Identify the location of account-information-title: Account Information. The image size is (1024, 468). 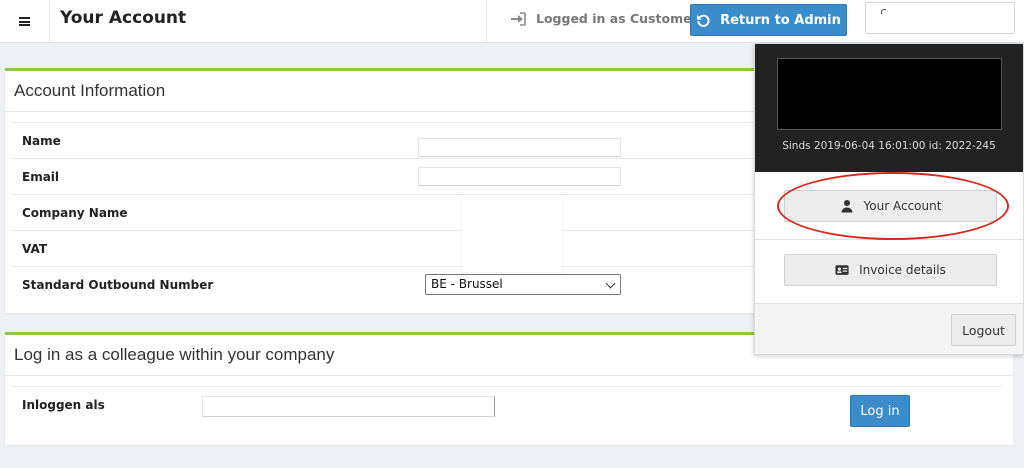
(90, 90).